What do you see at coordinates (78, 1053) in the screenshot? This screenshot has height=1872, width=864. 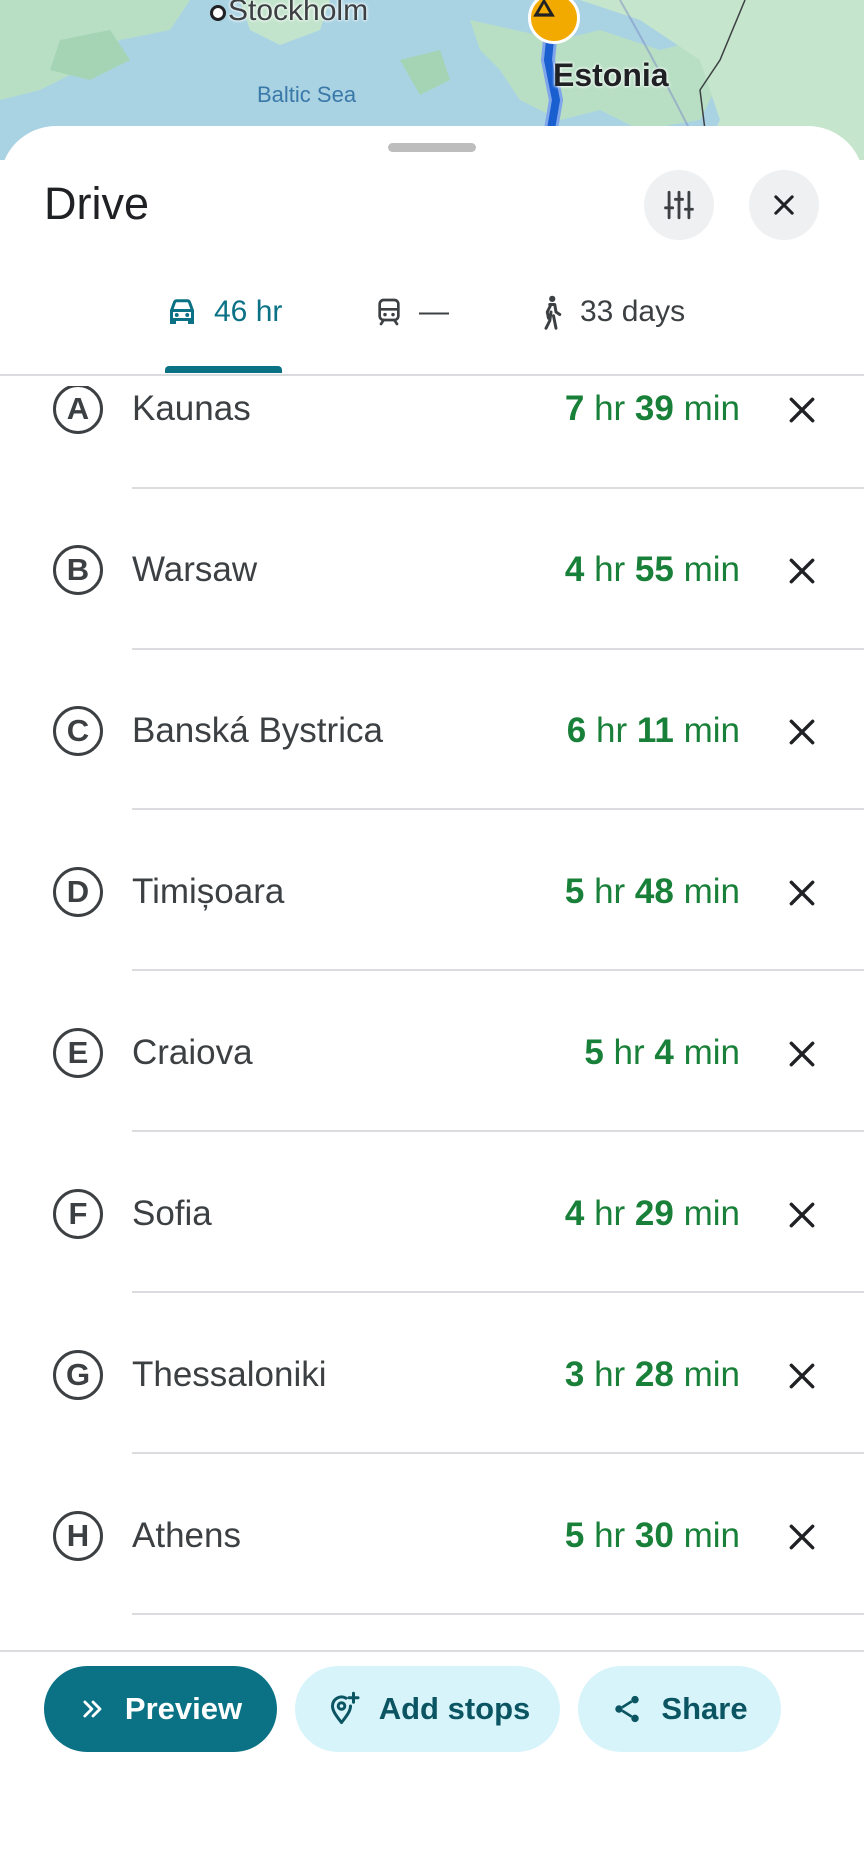 I see `stop-marker: E` at bounding box center [78, 1053].